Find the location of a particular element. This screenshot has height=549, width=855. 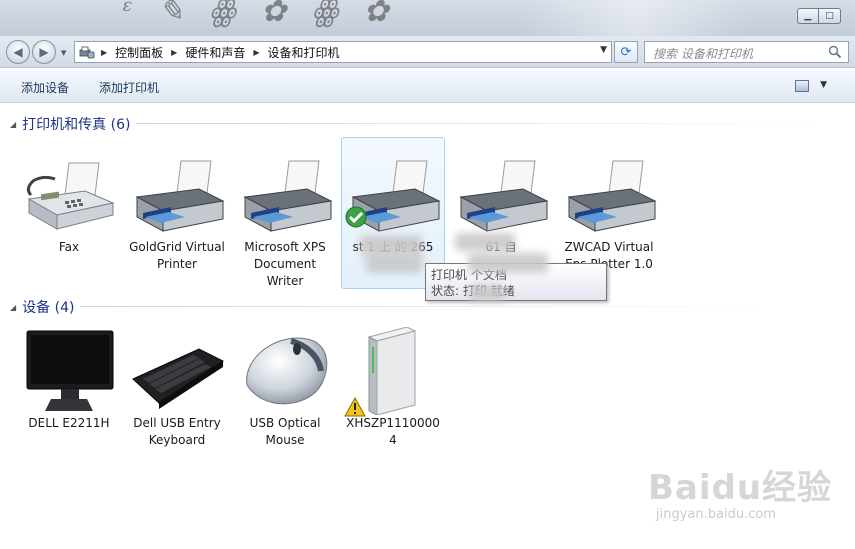

baidu-watermark: Baidu经验 jingyan.baidu.com is located at coordinates (748, 491).